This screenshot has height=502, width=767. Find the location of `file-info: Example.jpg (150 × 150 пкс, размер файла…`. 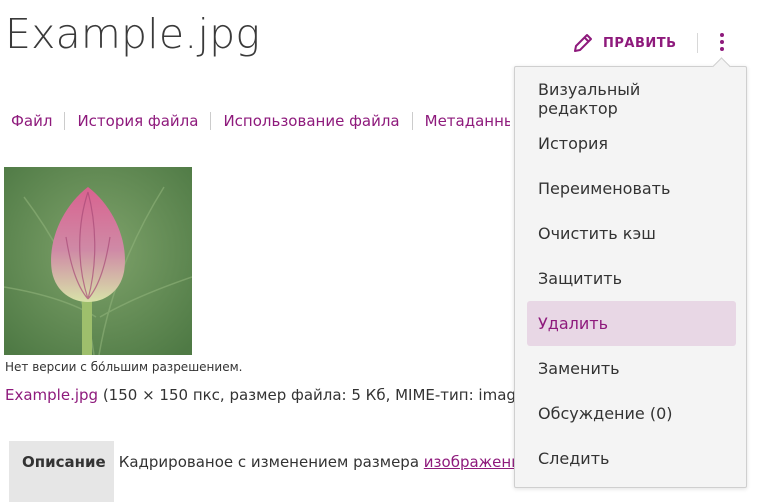

file-info: Example.jpg (150 × 150 пкс, размер файла… is located at coordinates (260, 395).